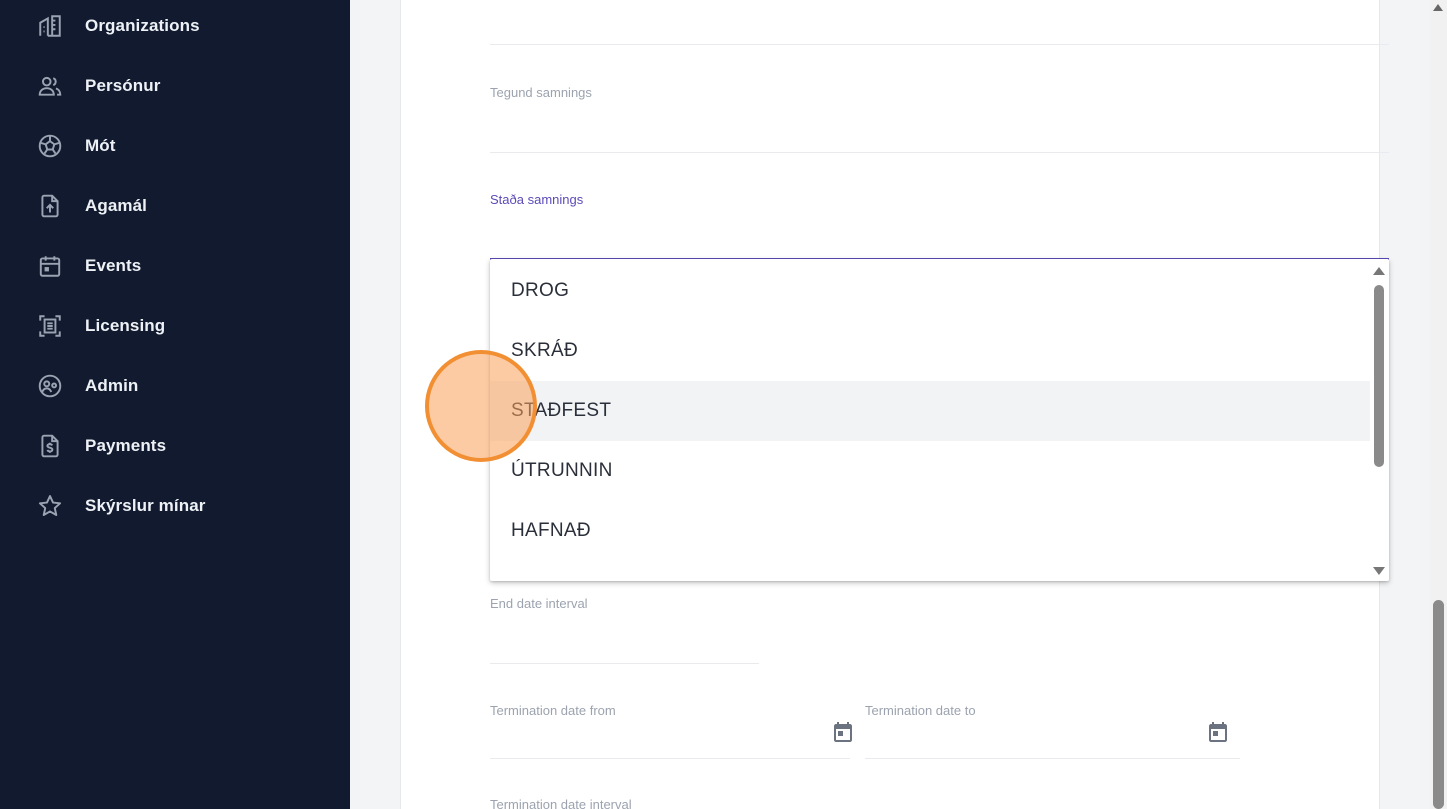  I want to click on license-icon, so click(50, 326).